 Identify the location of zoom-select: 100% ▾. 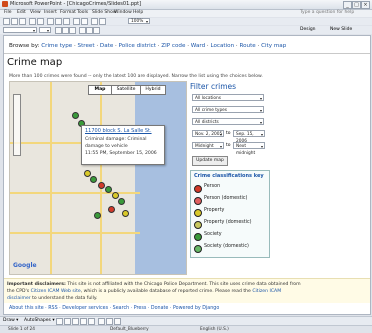
(139, 21).